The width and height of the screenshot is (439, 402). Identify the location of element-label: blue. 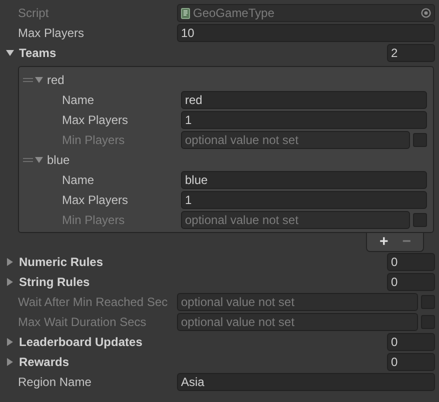
(58, 160).